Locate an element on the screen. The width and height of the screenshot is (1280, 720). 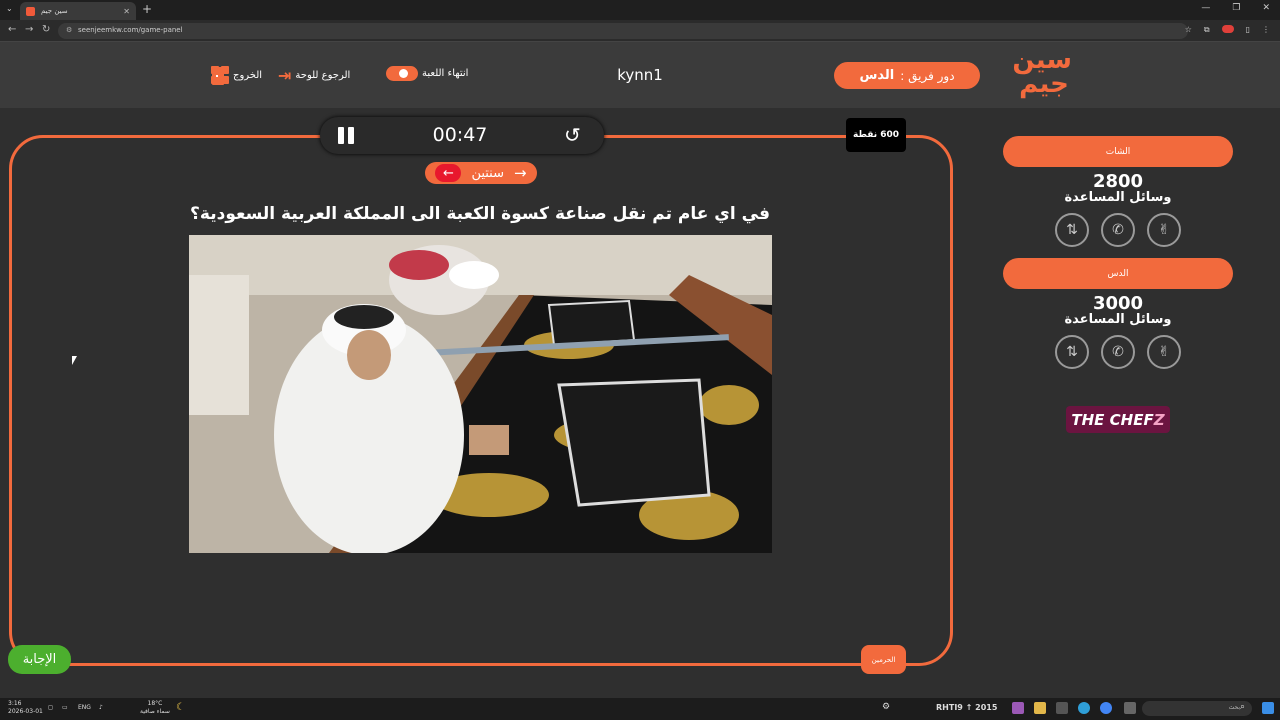
weather-widget: 18°C سماء صافية is located at coordinates (155, 708).